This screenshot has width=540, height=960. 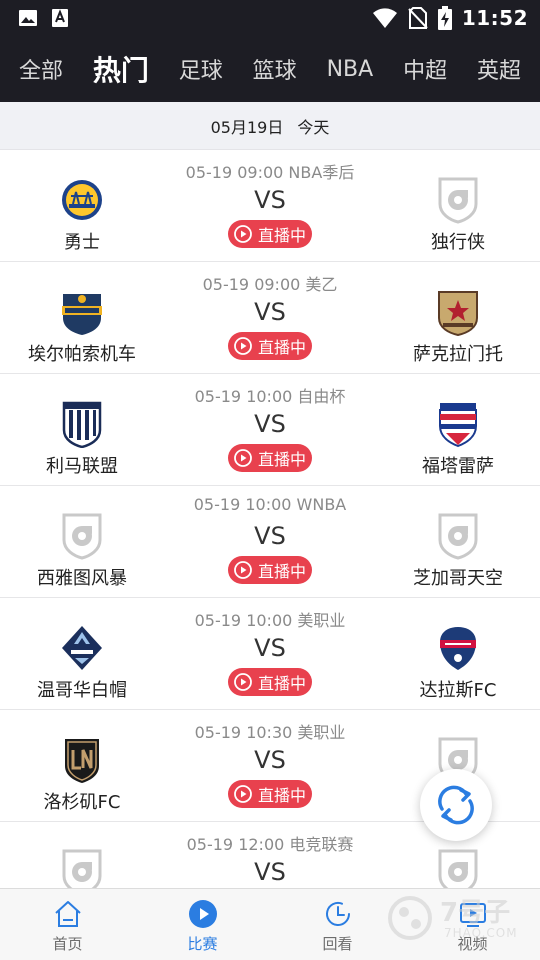 What do you see at coordinates (201, 69) in the screenshot?
I see `tab-football: 足球` at bounding box center [201, 69].